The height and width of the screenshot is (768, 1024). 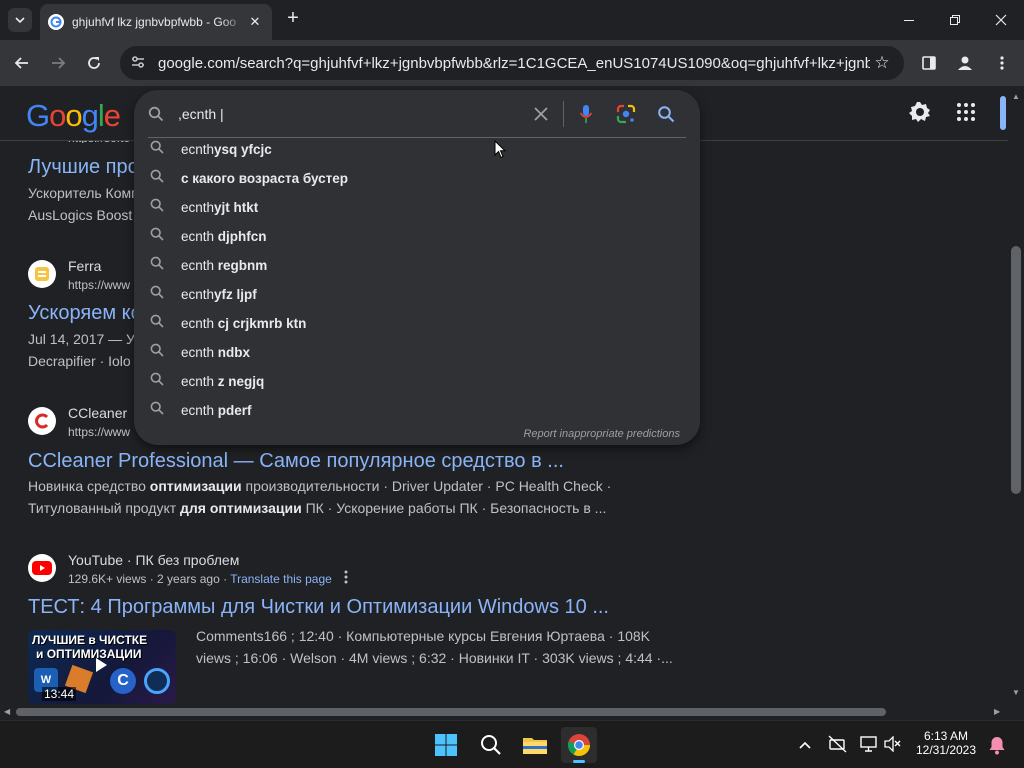 I want to click on apps-button, so click(x=968, y=114).